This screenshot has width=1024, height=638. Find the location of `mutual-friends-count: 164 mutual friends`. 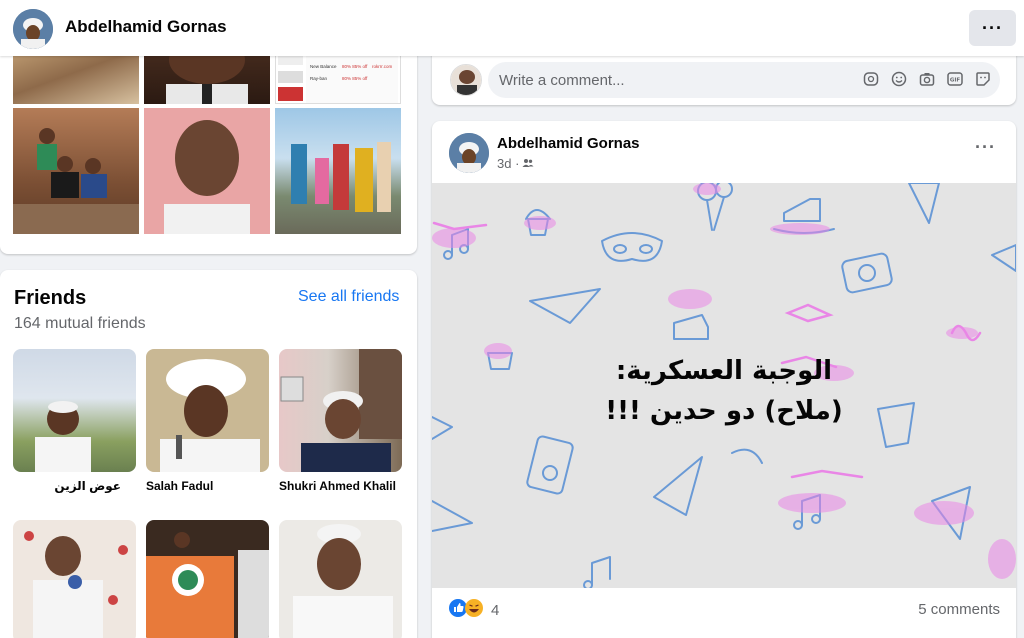

mutual-friends-count: 164 mutual friends is located at coordinates (80, 323).